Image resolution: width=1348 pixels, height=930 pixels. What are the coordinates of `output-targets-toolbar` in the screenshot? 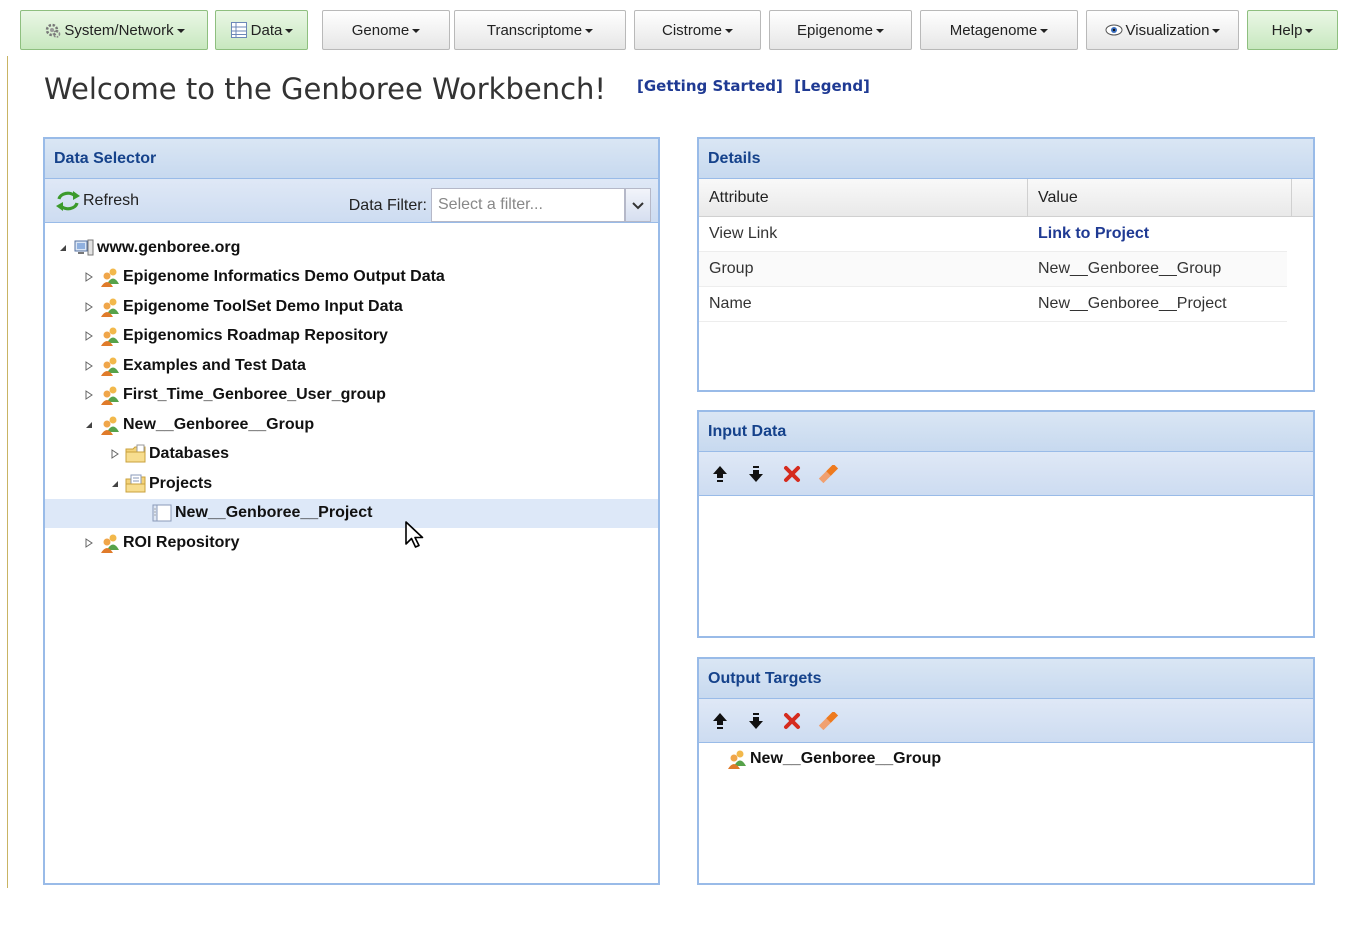 It's located at (1006, 721).